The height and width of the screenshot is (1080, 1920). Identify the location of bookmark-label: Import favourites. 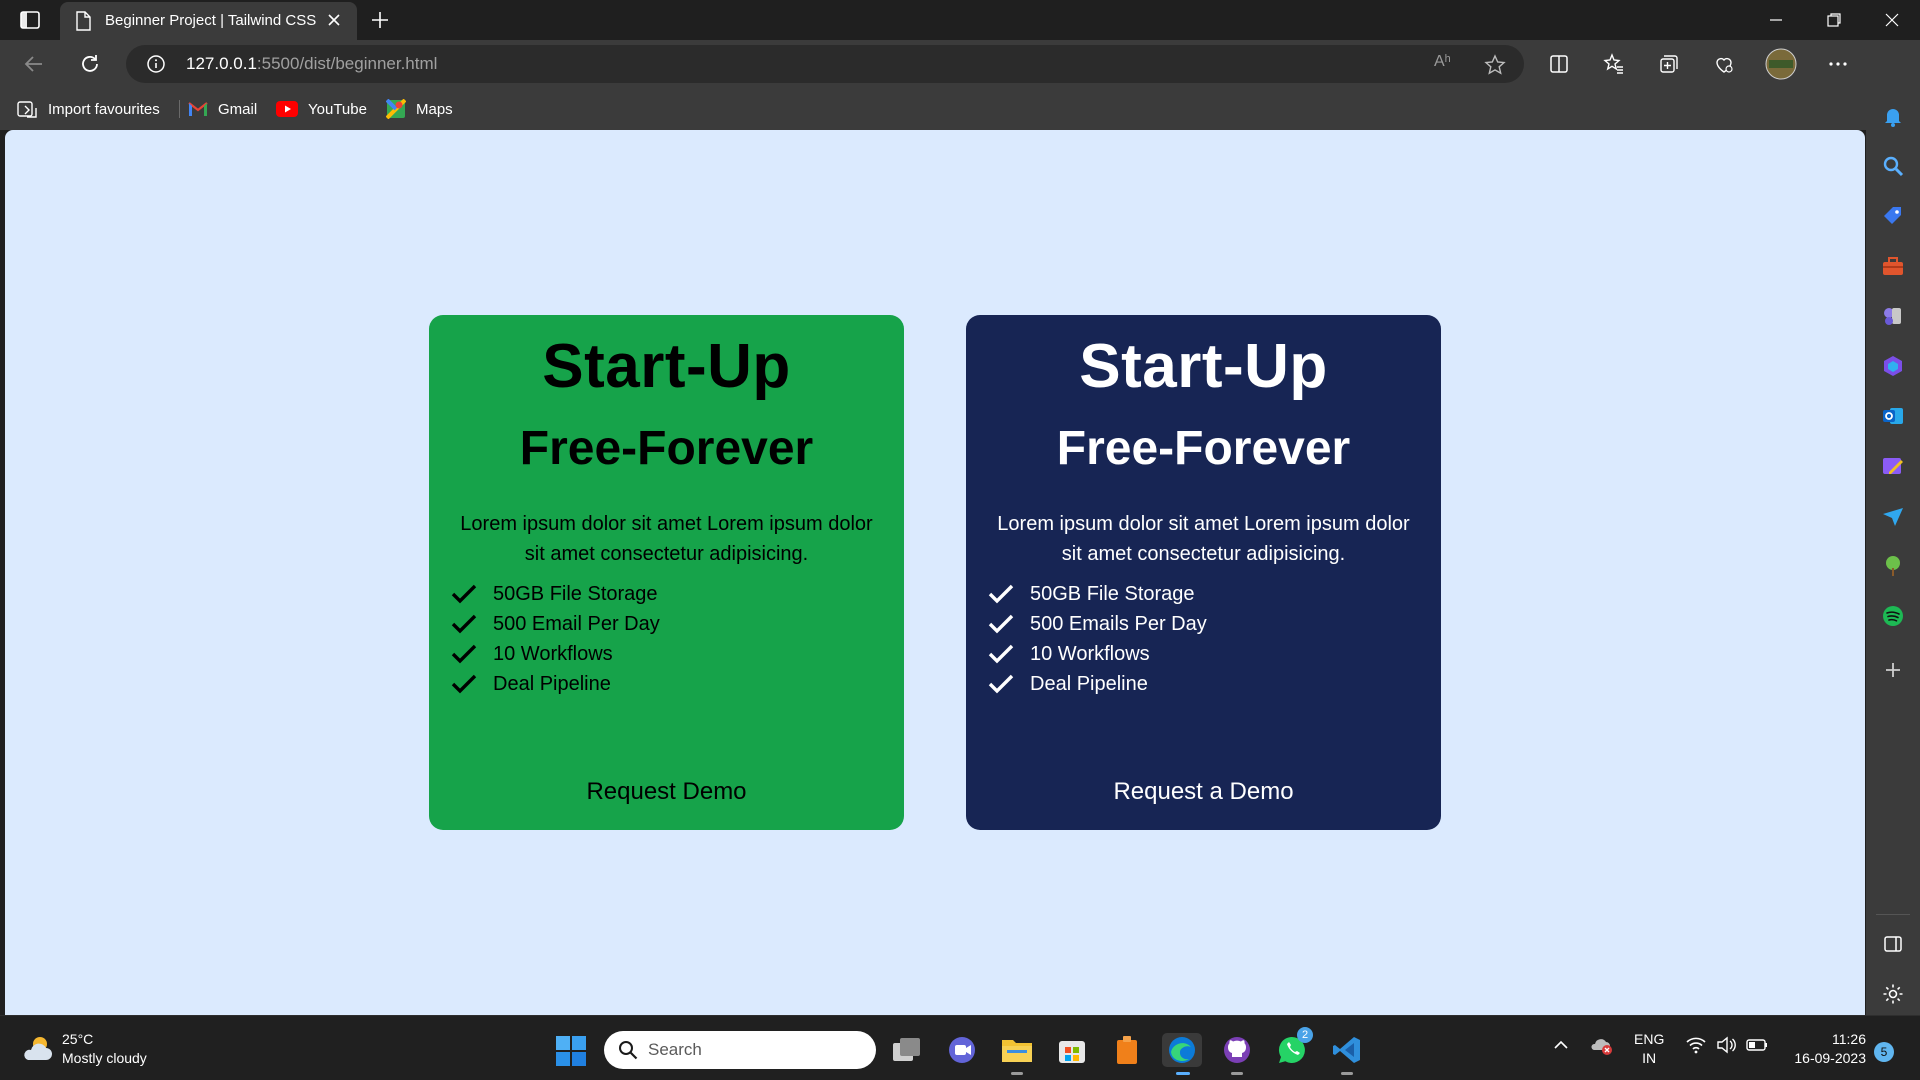
(104, 109).